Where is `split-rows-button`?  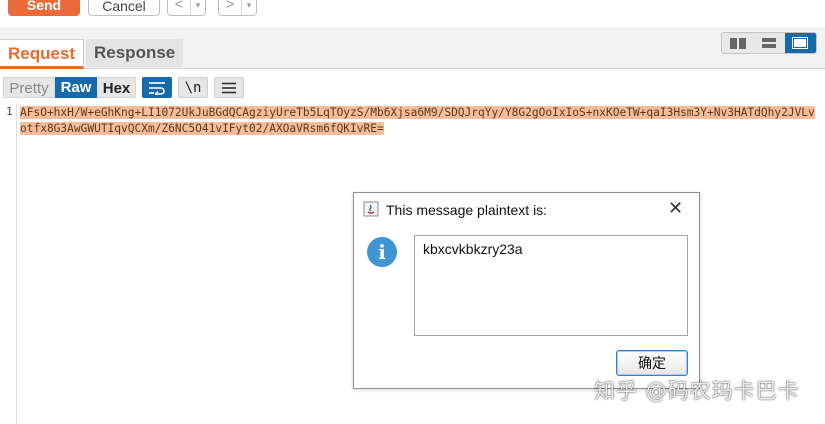
split-rows-button is located at coordinates (768, 43).